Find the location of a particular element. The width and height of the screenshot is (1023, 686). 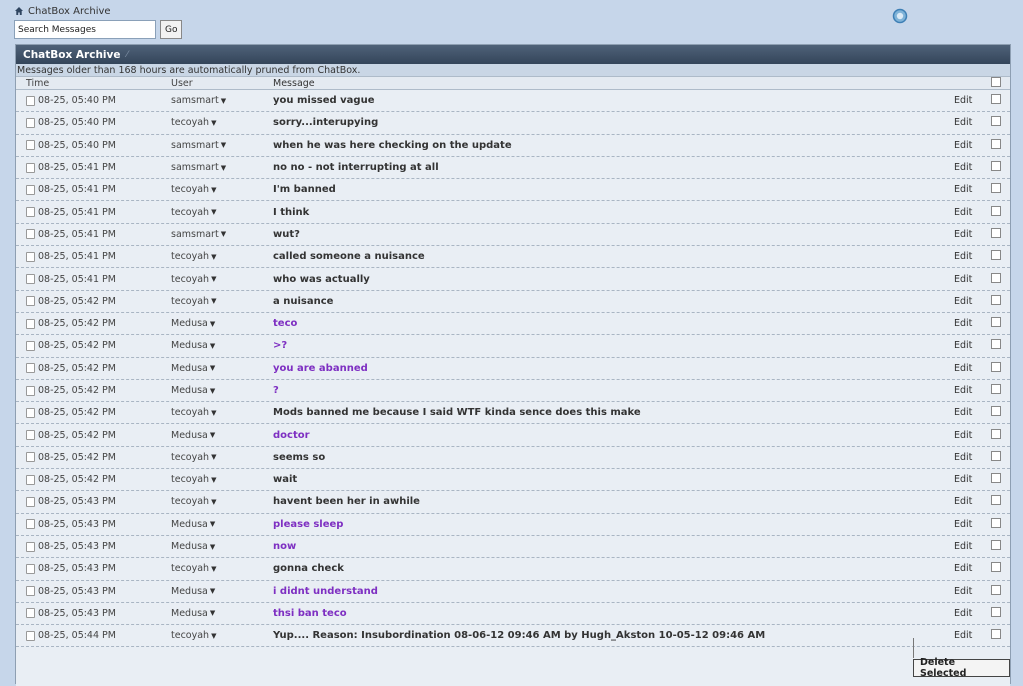

breadcrumb-label: ChatBox Archive is located at coordinates (69, 11).